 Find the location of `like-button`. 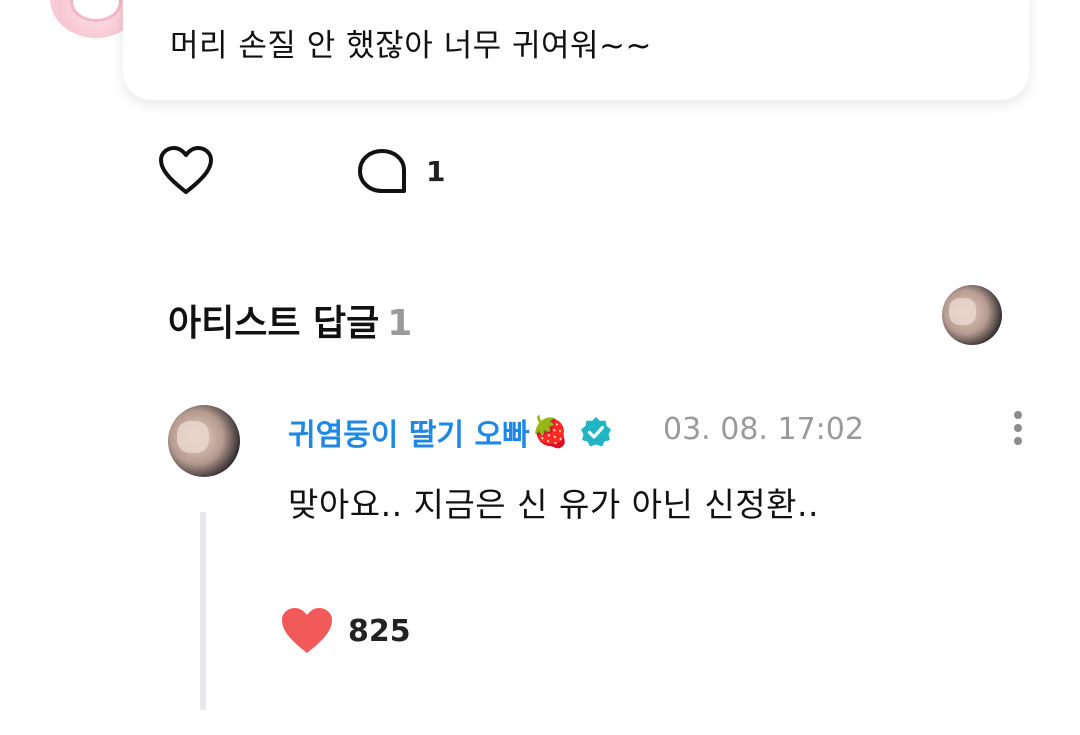

like-button is located at coordinates (186, 171).